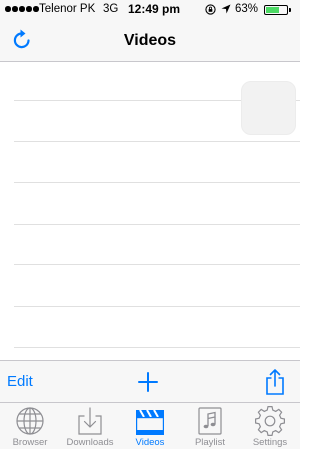 The image size is (320, 449). What do you see at coordinates (272, 10) in the screenshot?
I see `battery-fill` at bounding box center [272, 10].